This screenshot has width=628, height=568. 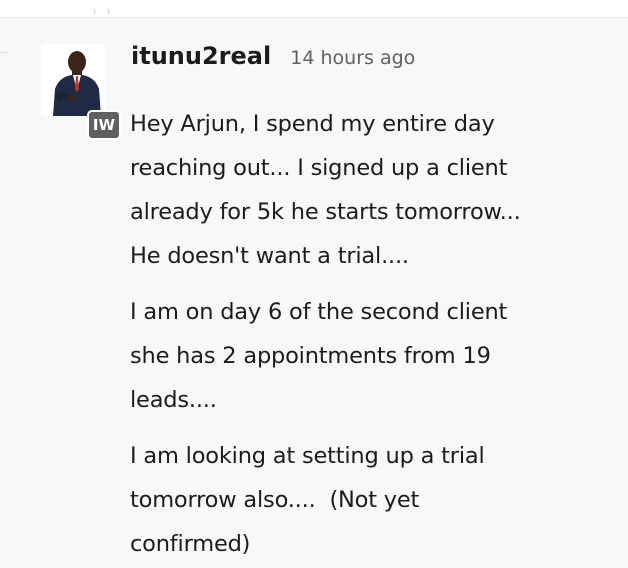 What do you see at coordinates (101, 12) in the screenshot?
I see `previous-message-ticks` at bounding box center [101, 12].